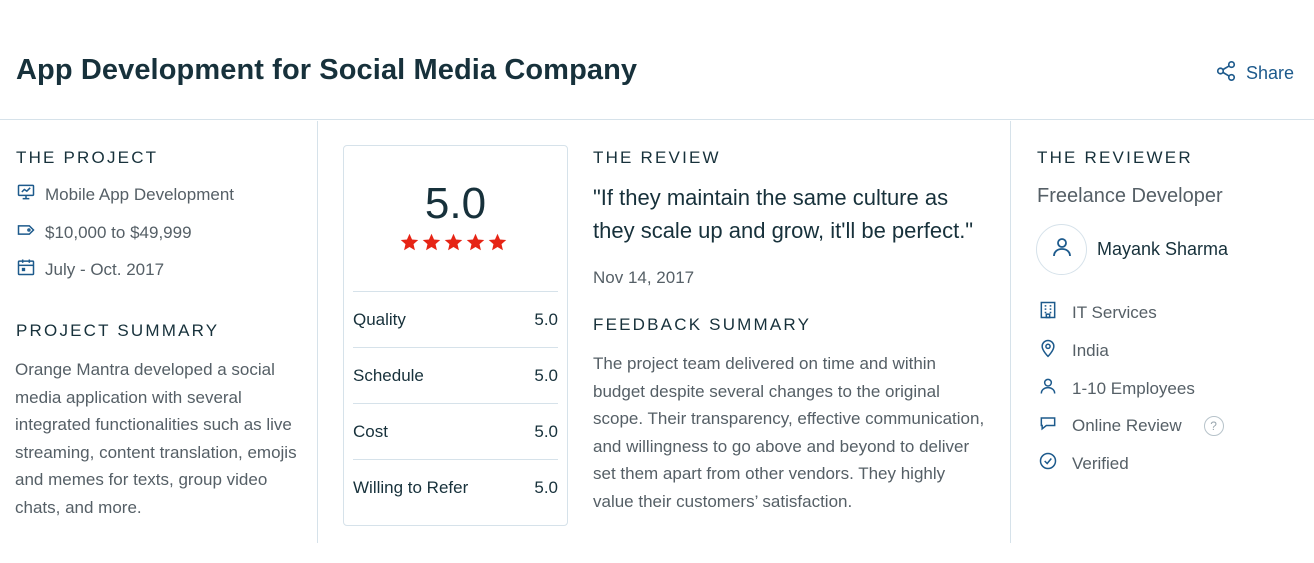  Describe the element at coordinates (644, 277) in the screenshot. I see `review-date: Nov 14, 2017` at that location.